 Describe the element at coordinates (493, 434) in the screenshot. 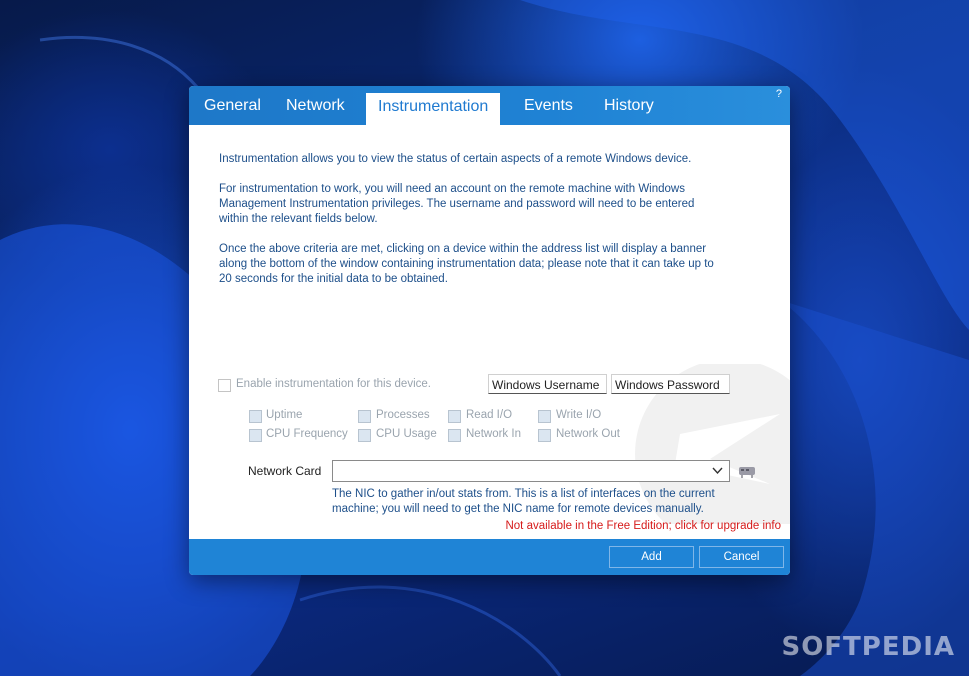

I see `network-in-label: Network In` at that location.